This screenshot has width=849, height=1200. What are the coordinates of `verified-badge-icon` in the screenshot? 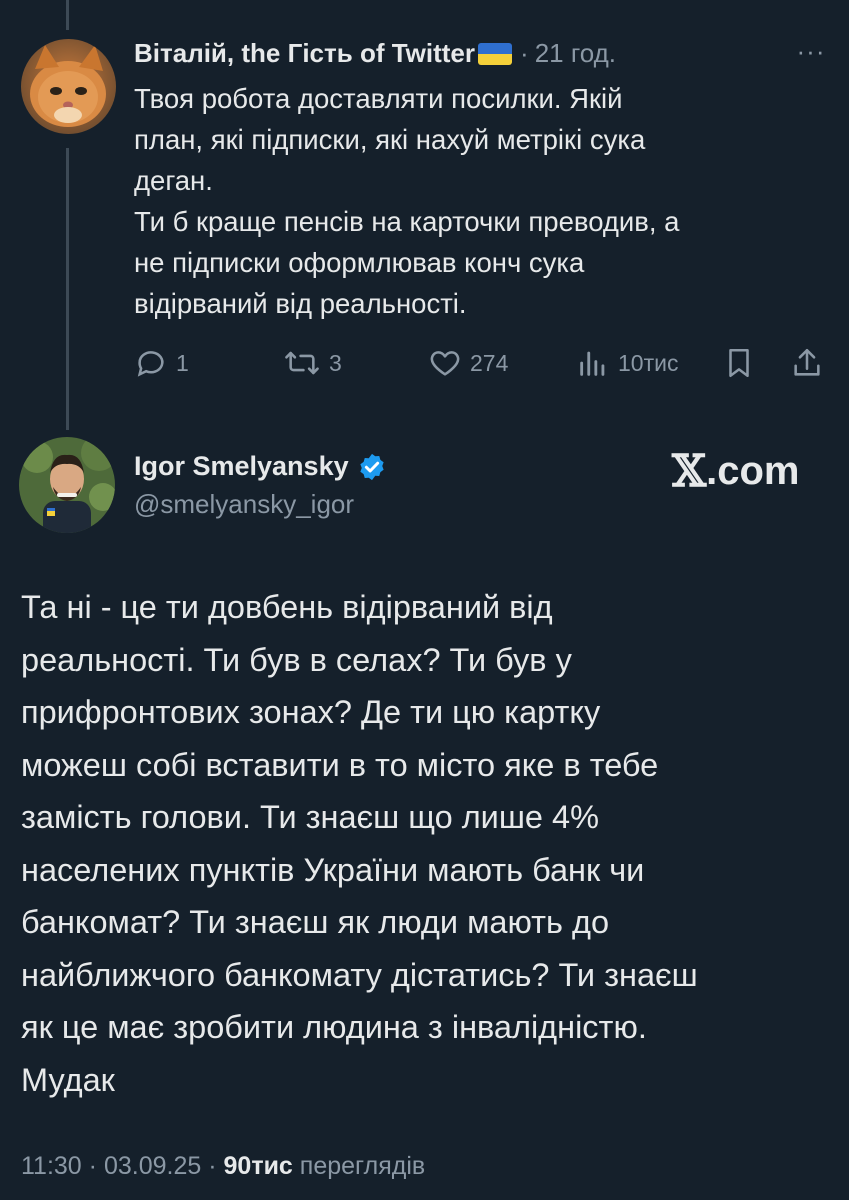 It's located at (371, 466).